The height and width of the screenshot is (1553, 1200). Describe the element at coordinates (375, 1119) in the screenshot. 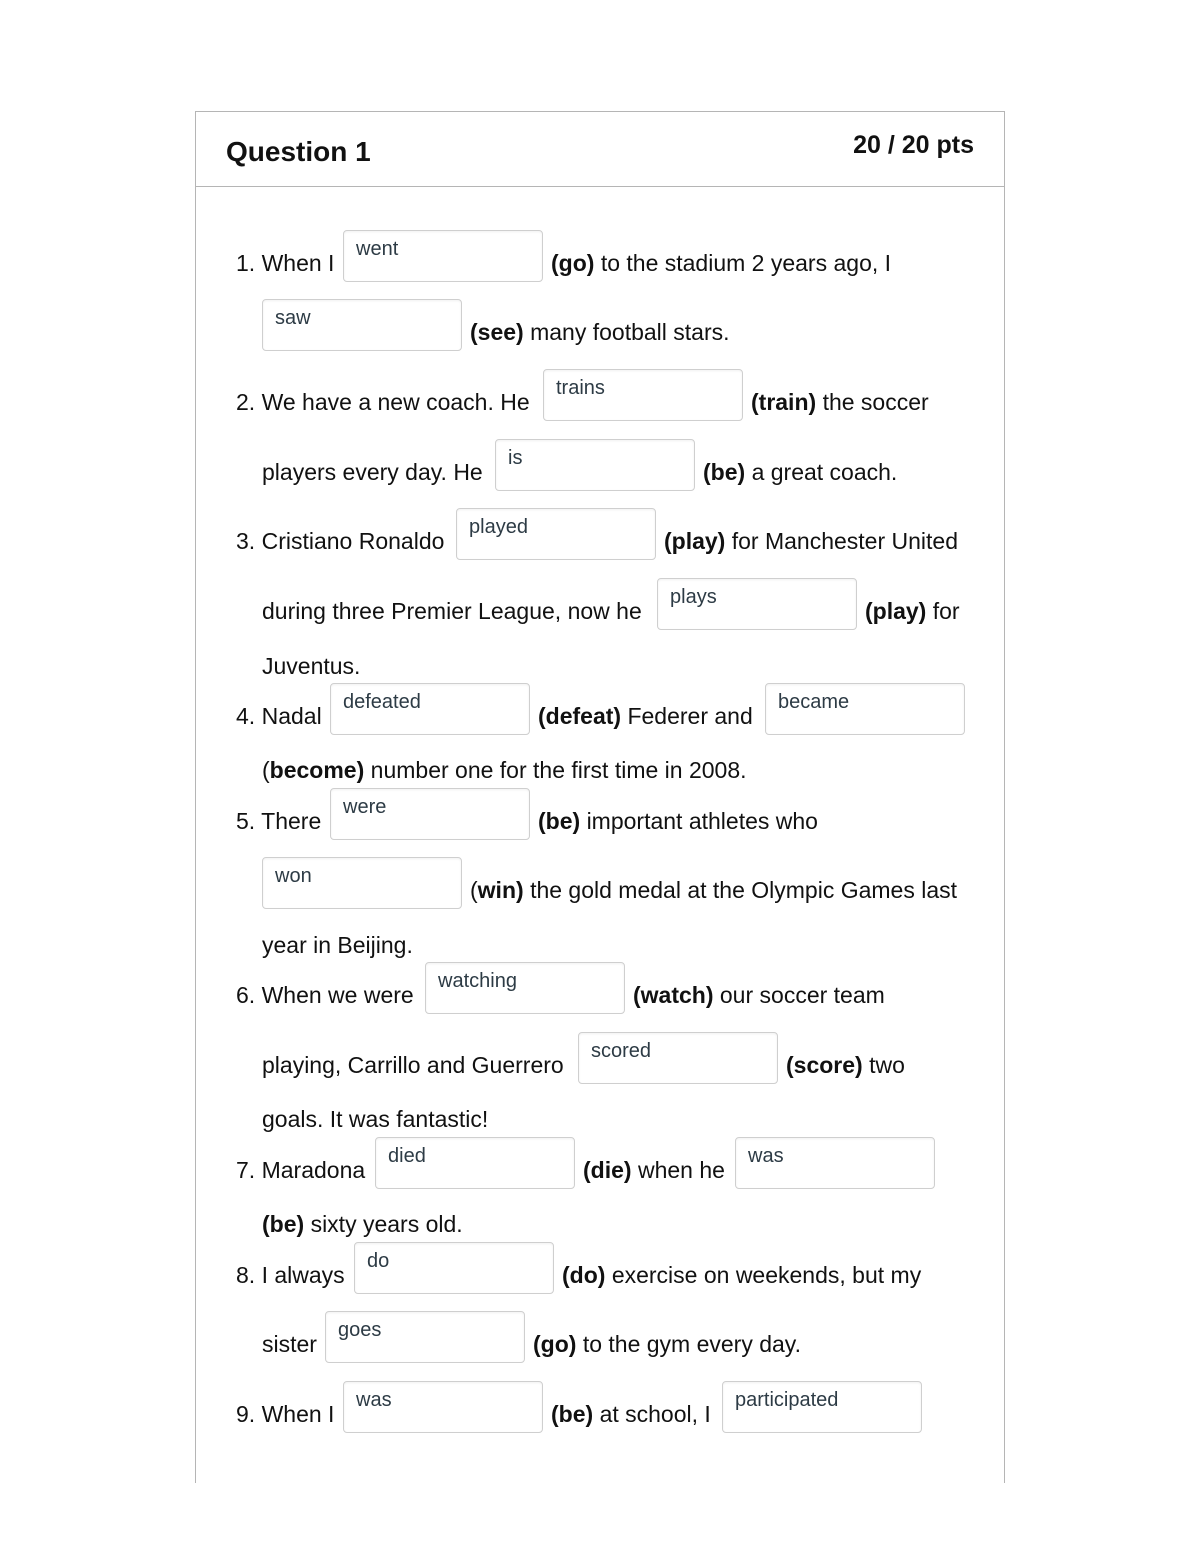

I see `item-text: goals. It was fantastic!` at that location.